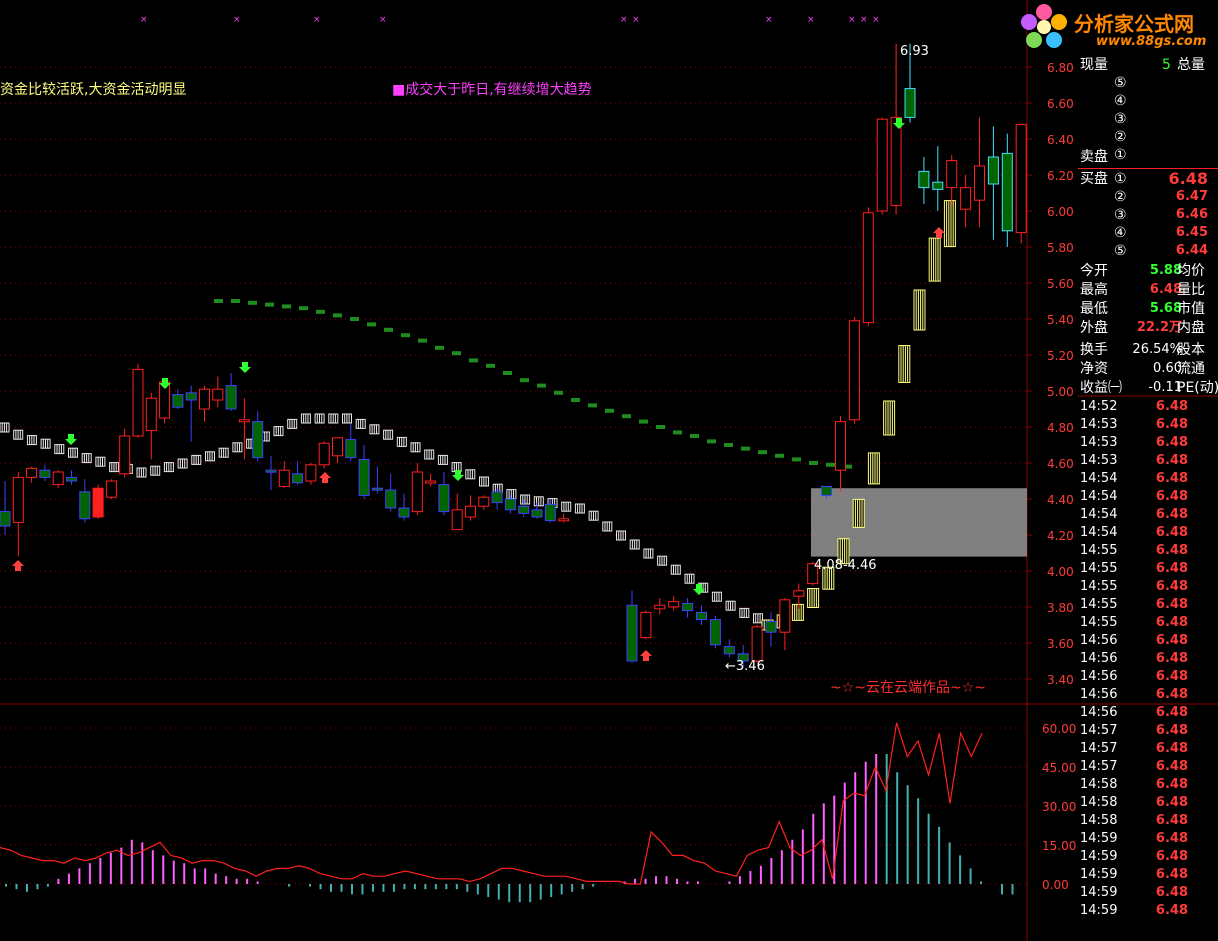 This screenshot has width=1218, height=941. I want to click on indicator-tick-label: 30.00, so click(1059, 807).